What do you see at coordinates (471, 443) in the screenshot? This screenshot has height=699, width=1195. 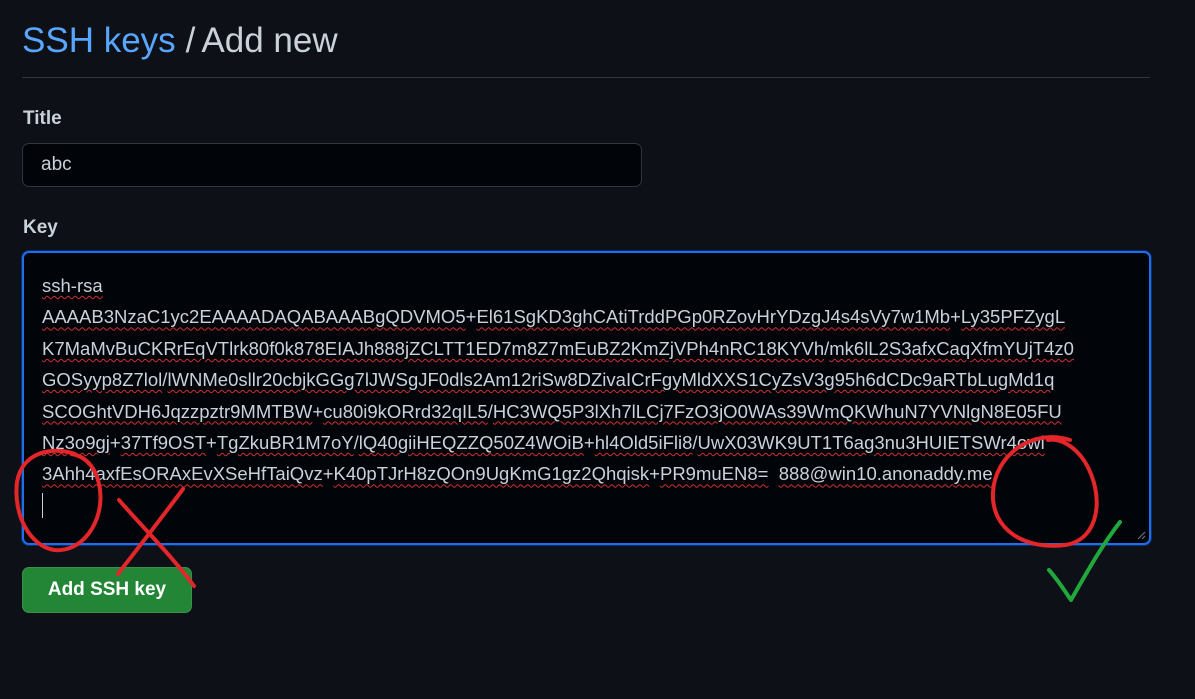 I see `key-segment: lQ40giiHEQZZQ50Z4WOiB` at bounding box center [471, 443].